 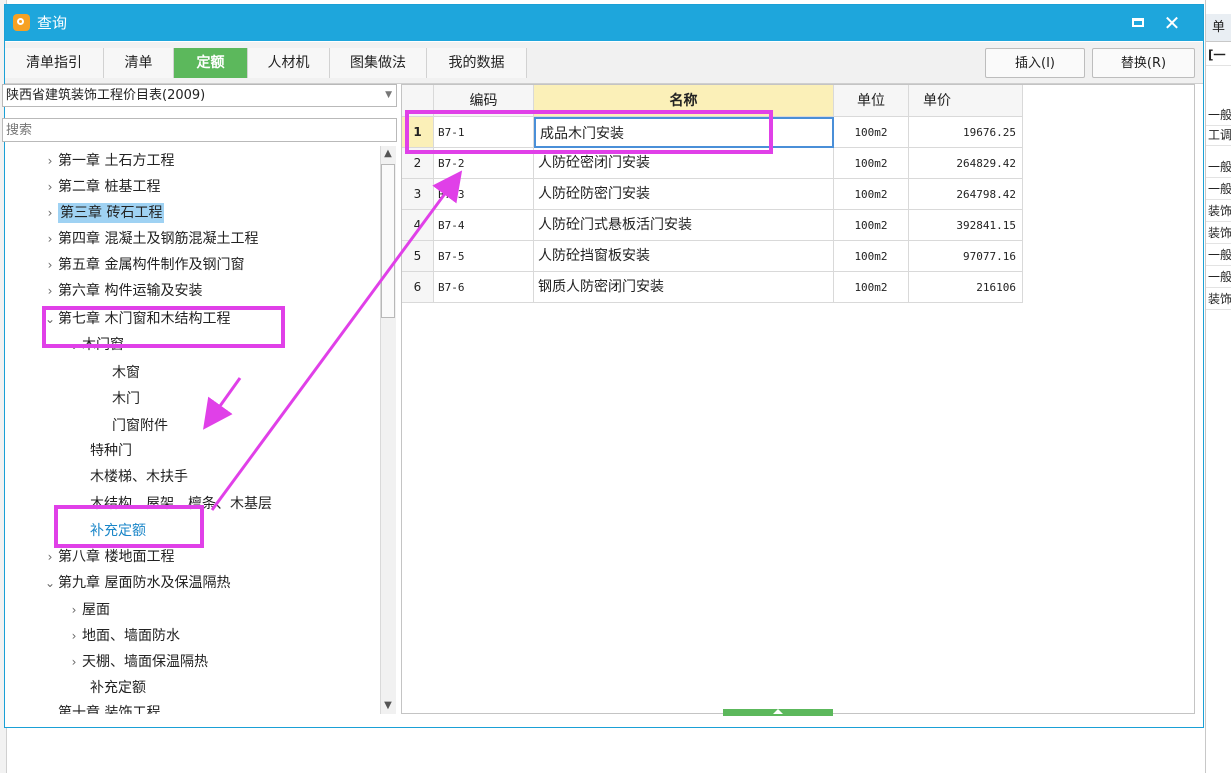 I want to click on cell-name: 人防砼挡窗板安装, so click(x=684, y=256).